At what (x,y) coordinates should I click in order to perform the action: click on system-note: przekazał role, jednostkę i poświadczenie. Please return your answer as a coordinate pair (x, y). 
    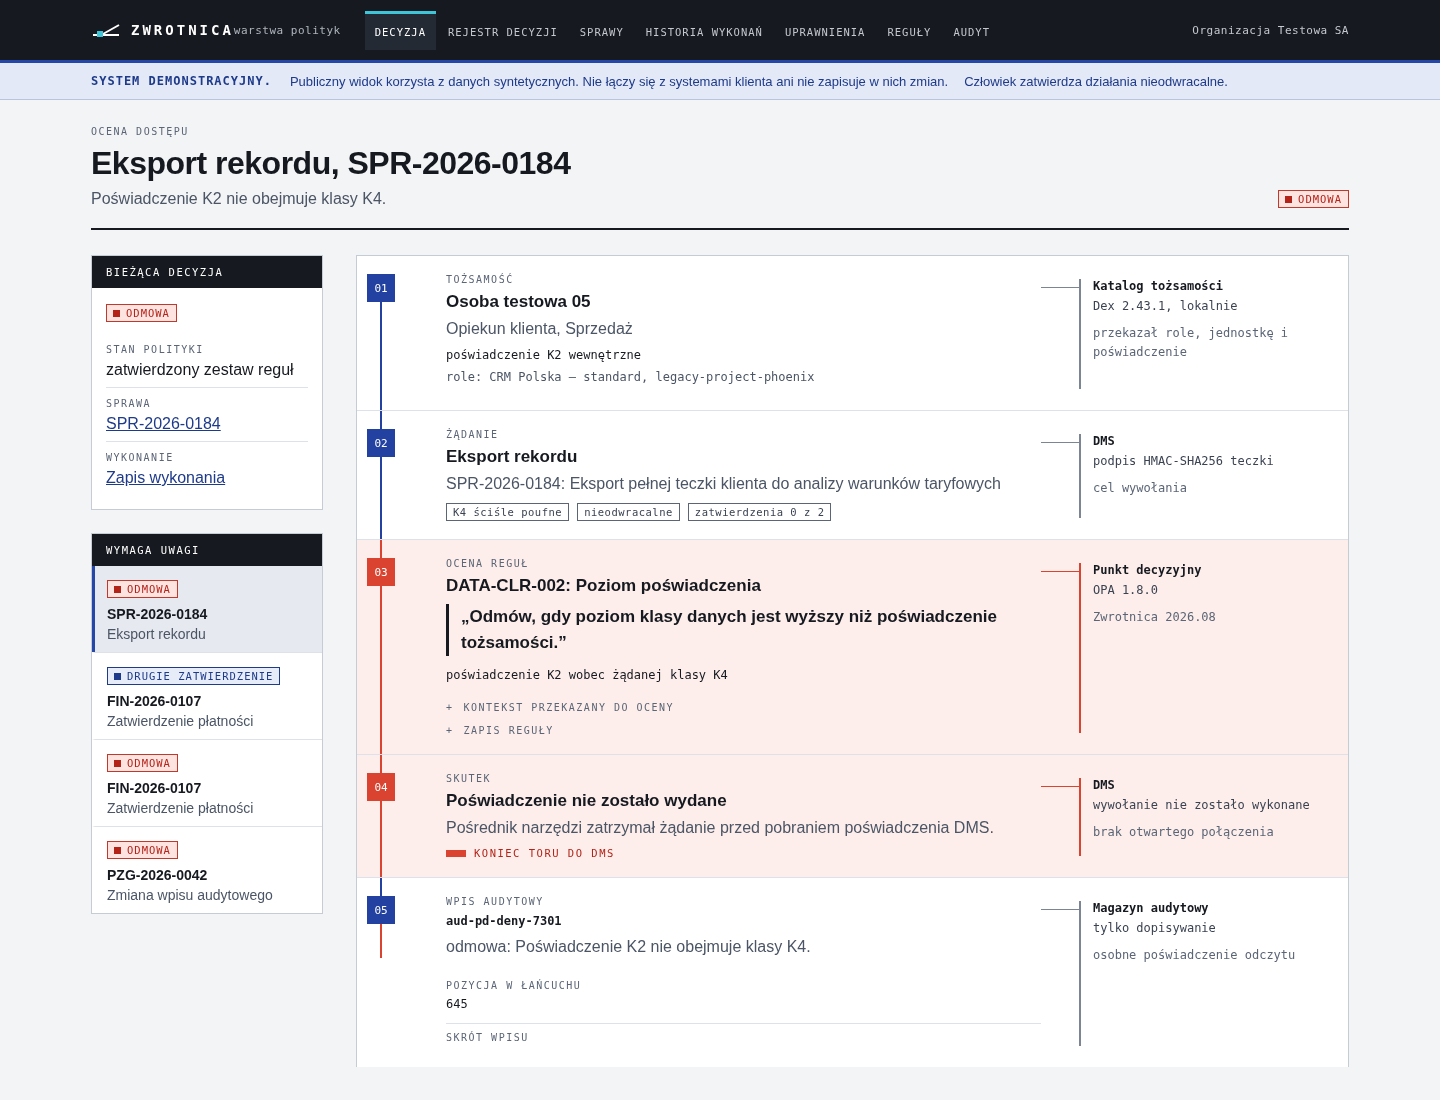
    Looking at the image, I should click on (1191, 343).